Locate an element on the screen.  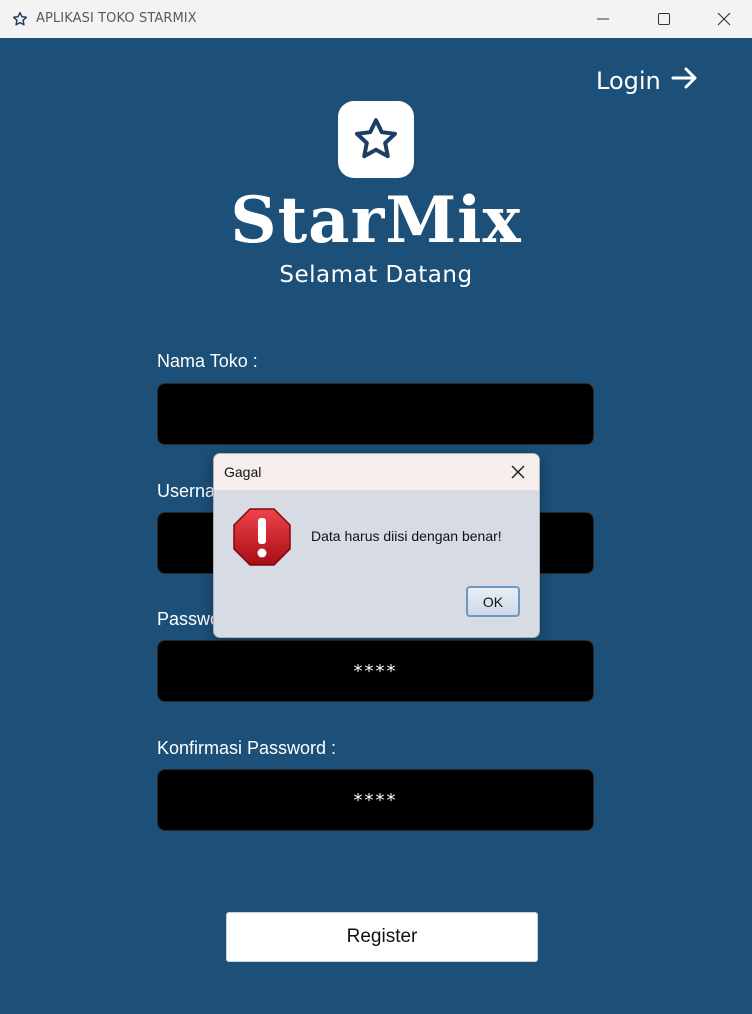
store-name-label: Nama Toko : is located at coordinates (207, 361).